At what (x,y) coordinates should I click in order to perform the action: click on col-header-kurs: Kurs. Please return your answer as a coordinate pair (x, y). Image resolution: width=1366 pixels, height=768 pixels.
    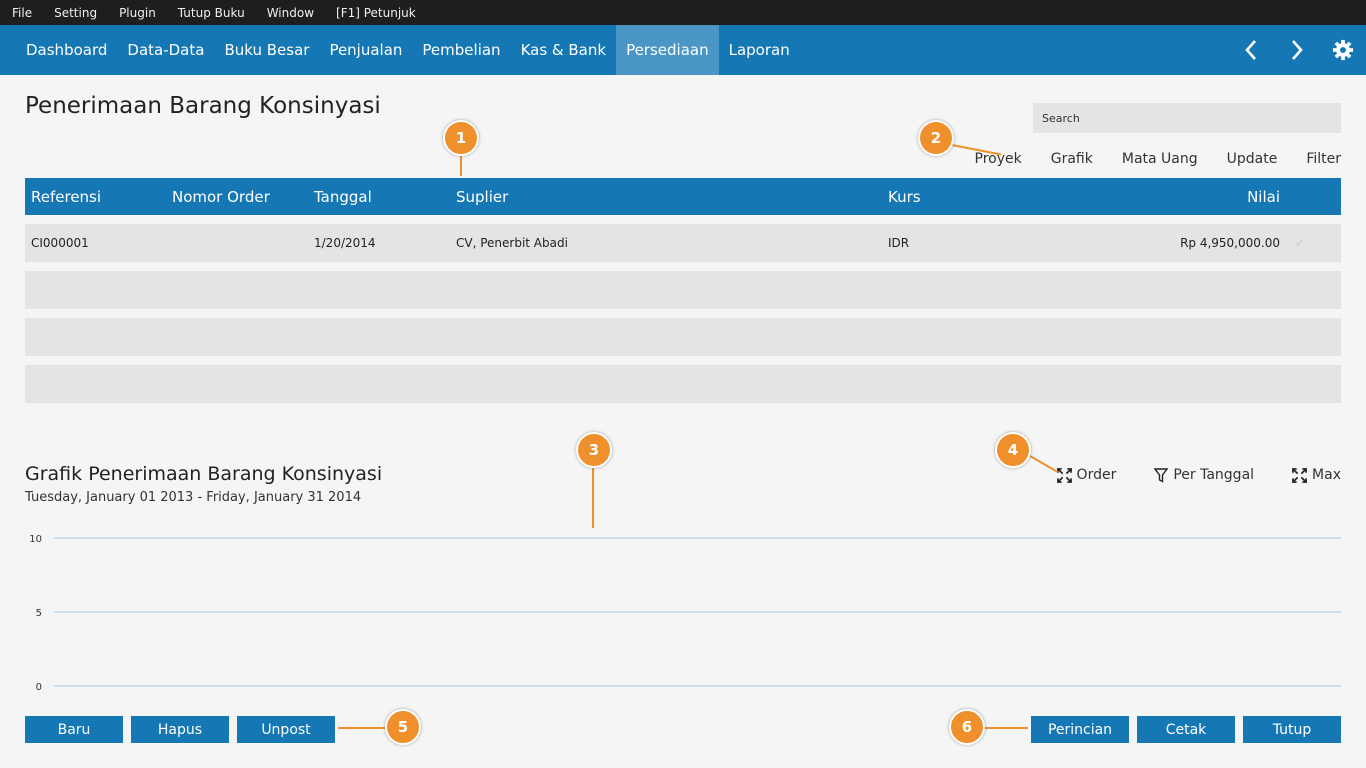
    Looking at the image, I should click on (904, 197).